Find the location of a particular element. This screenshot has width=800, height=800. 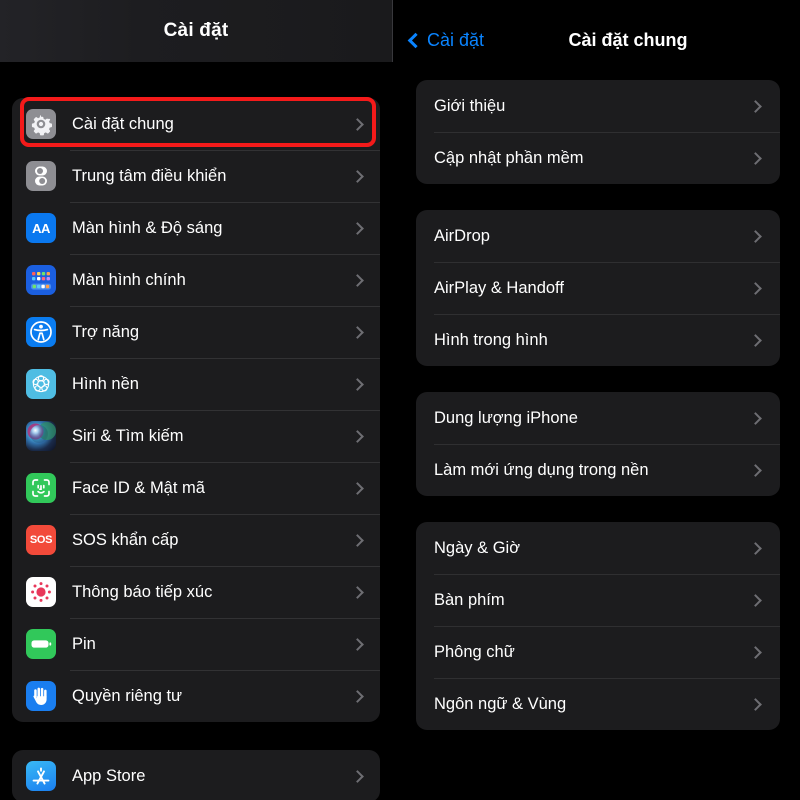

back-button-label: Cài đặt is located at coordinates (456, 39).